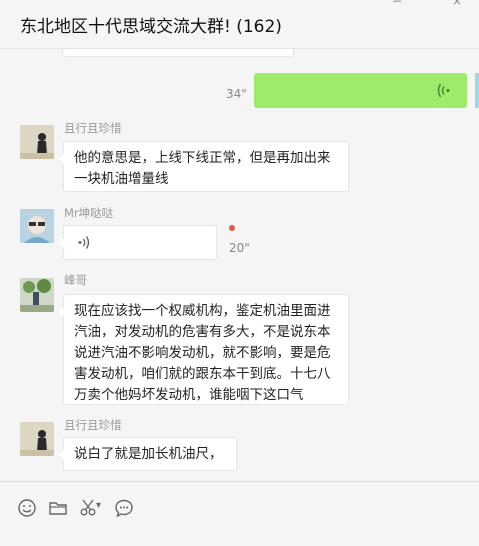  I want to click on close-button: ×, so click(457, 4).